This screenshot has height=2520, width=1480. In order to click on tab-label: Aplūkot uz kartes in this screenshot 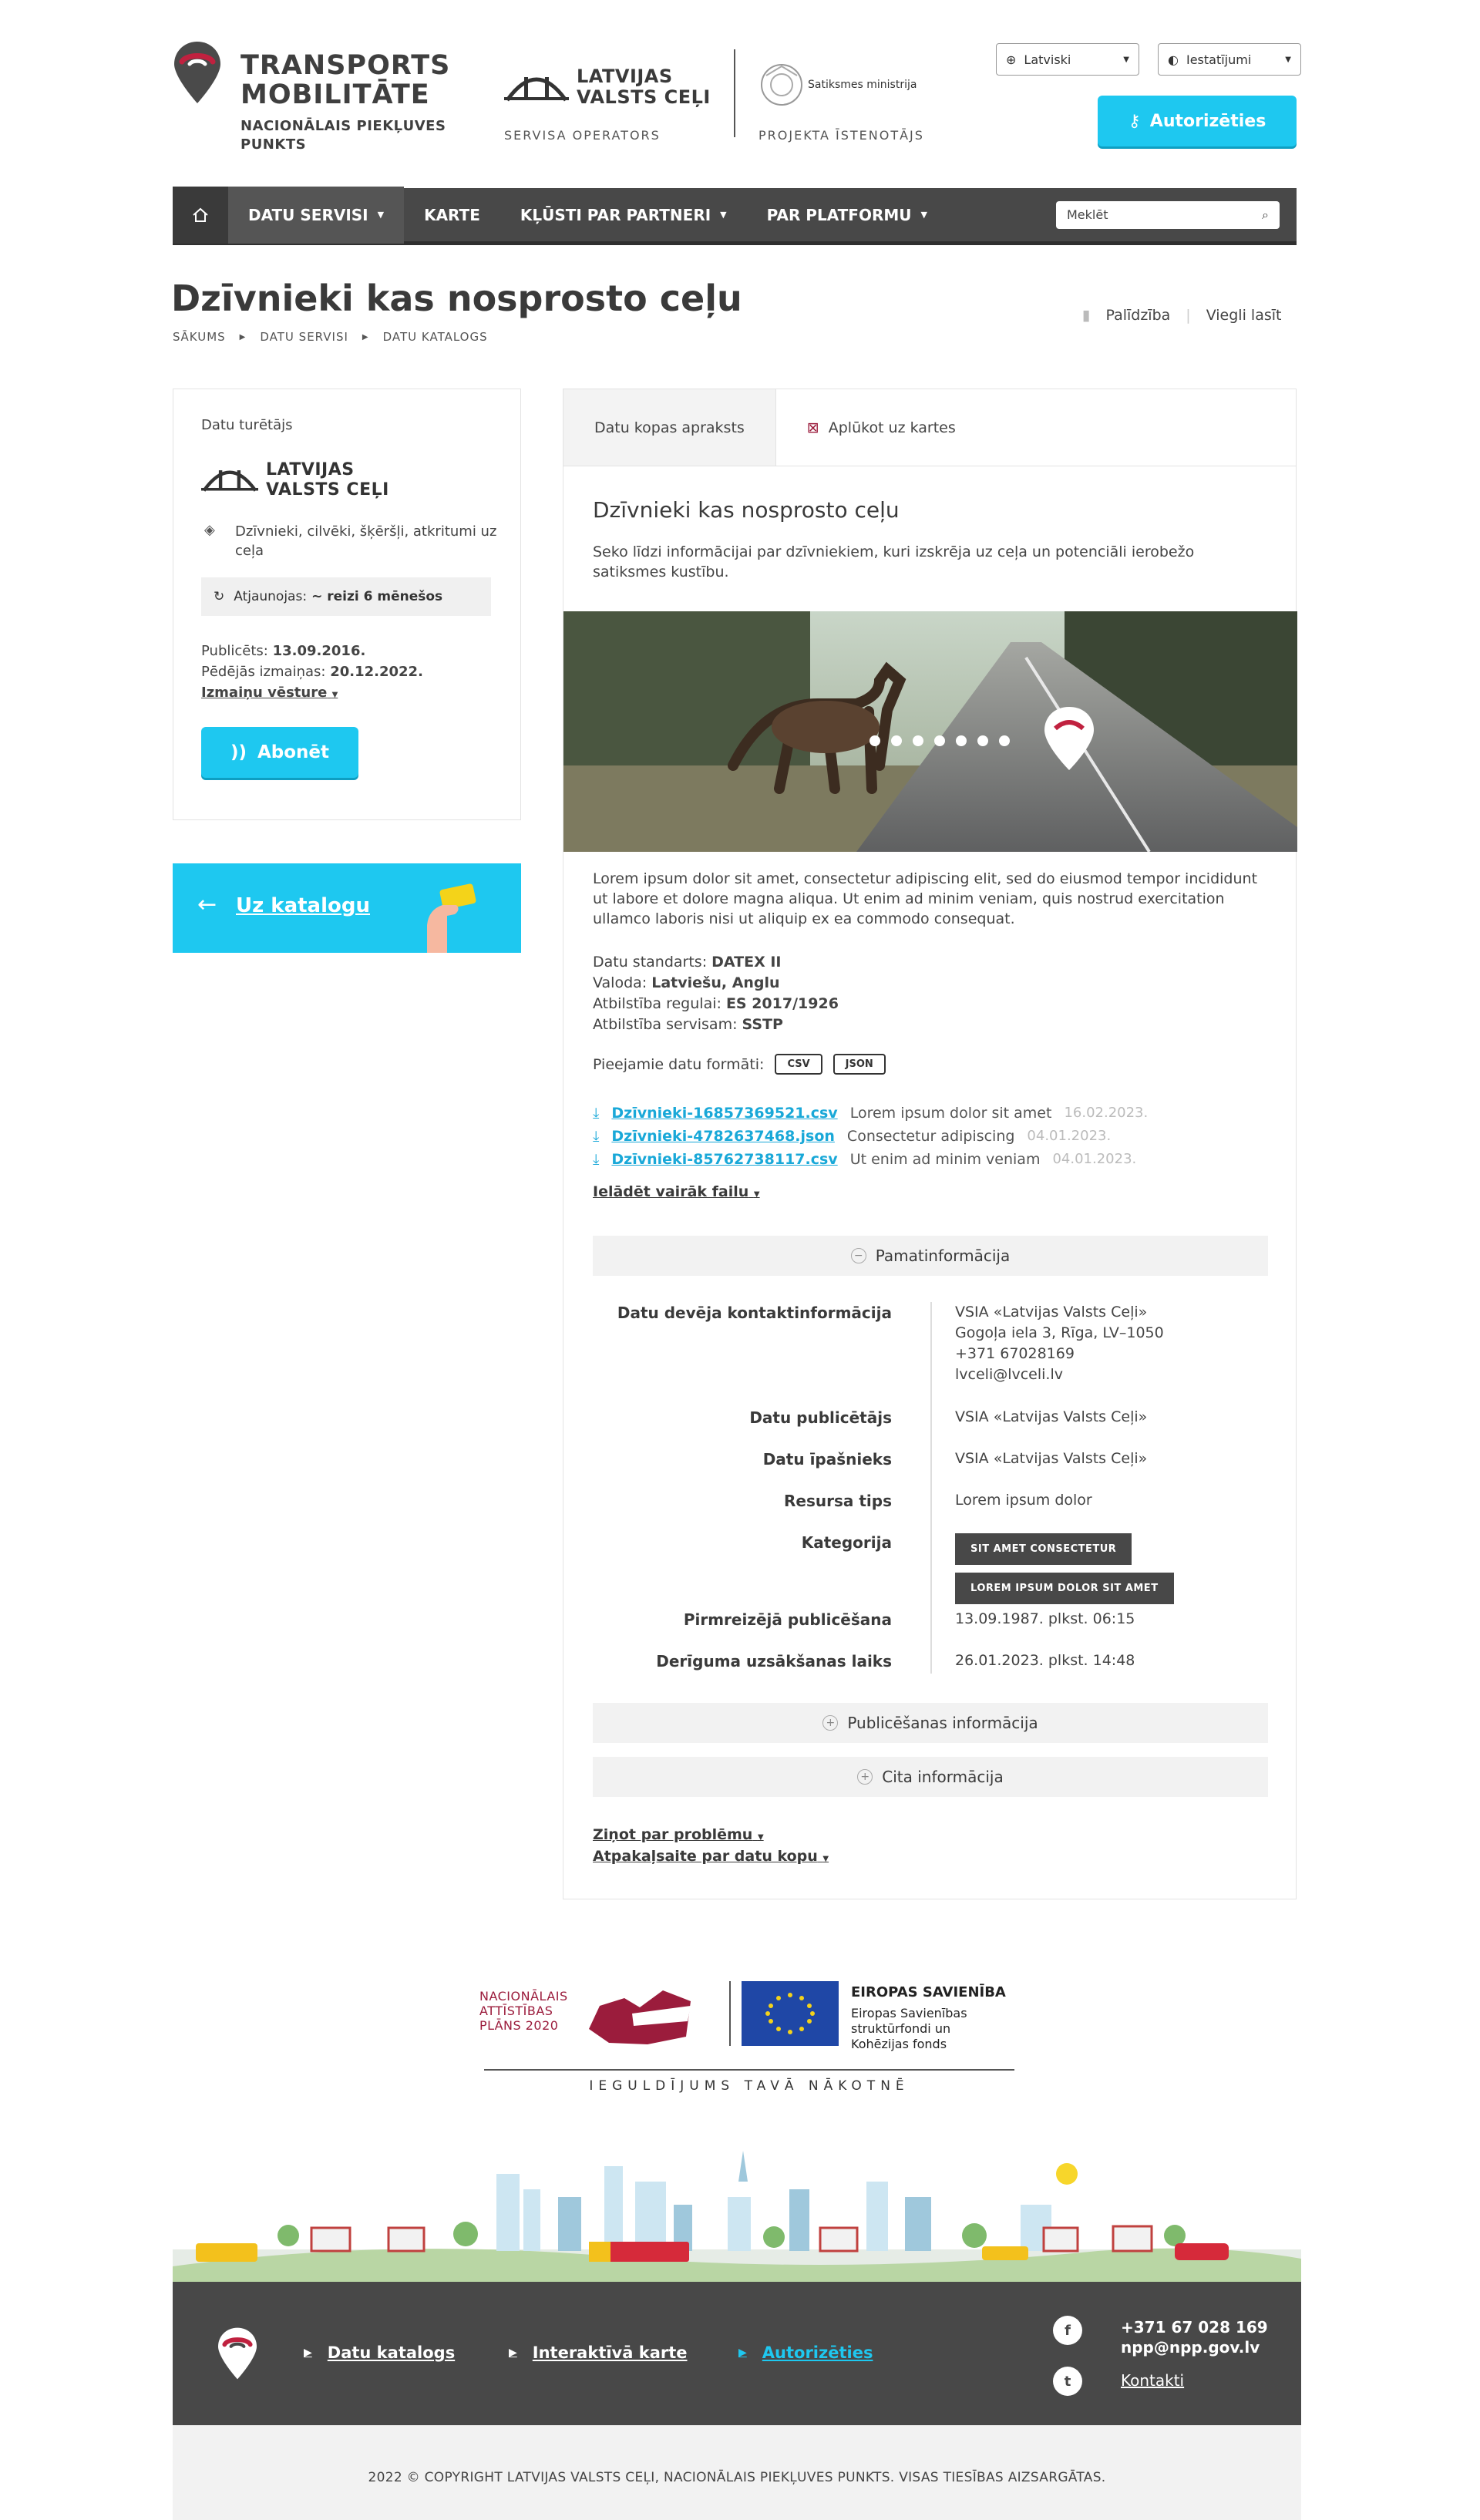, I will do `click(892, 427)`.